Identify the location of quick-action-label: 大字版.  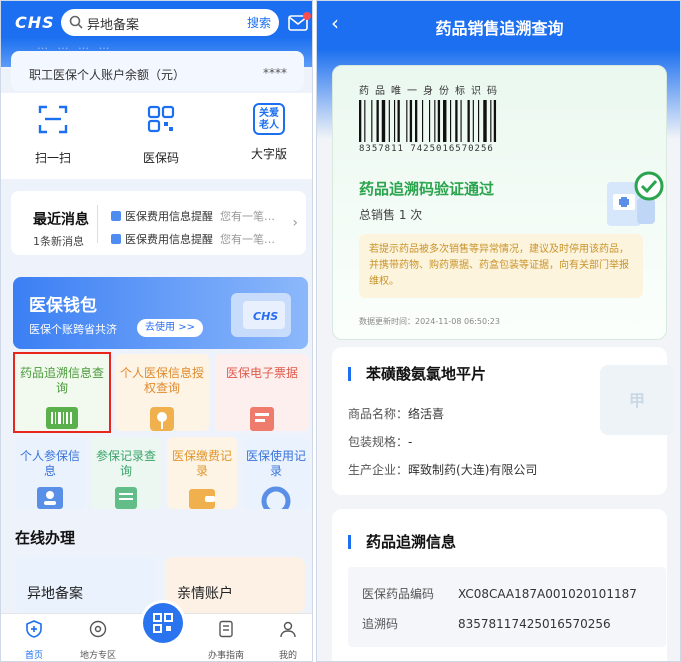
(268, 154).